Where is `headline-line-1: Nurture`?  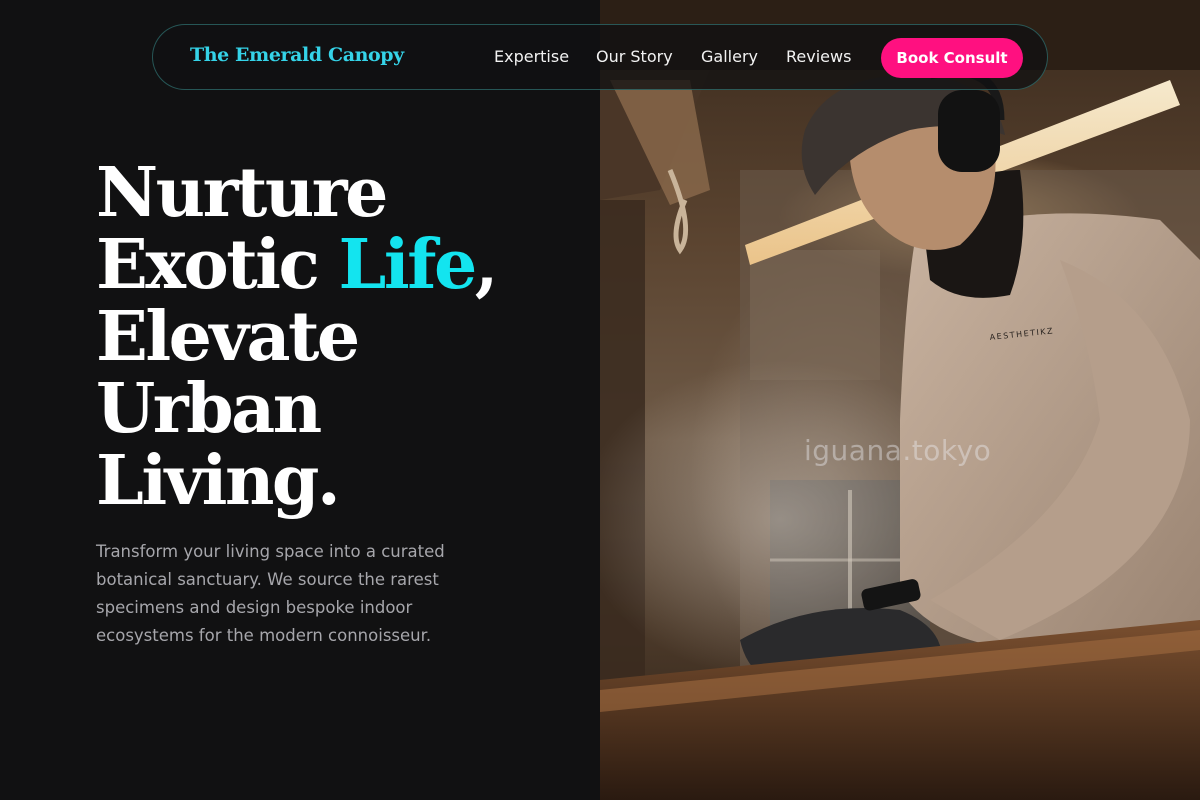
headline-line-1: Nurture is located at coordinates (242, 193).